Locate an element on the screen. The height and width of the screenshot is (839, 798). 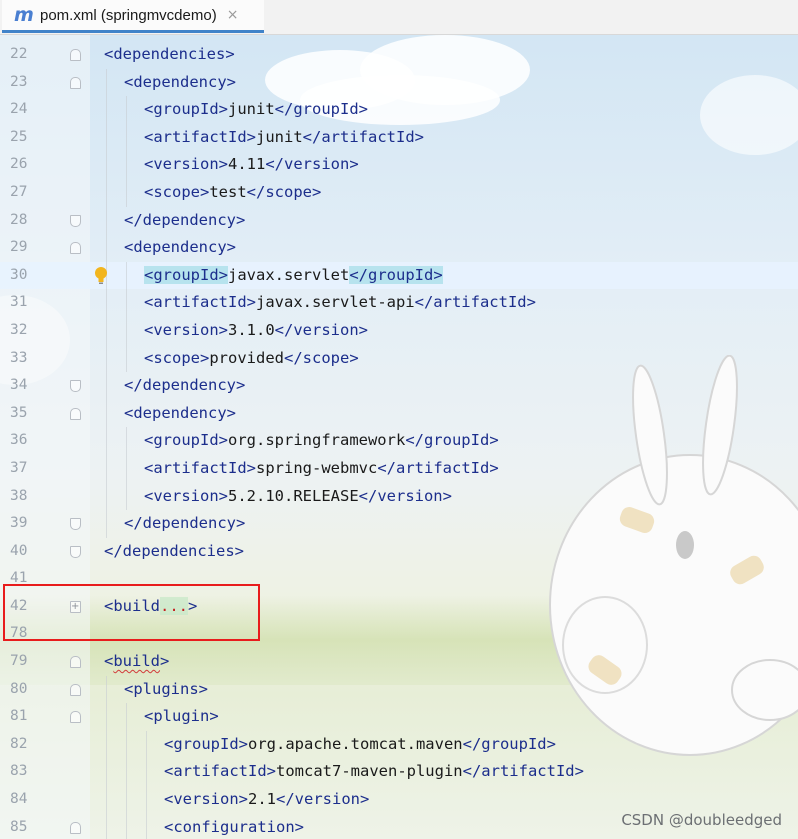
line-number: 83 is located at coordinates (19, 771).